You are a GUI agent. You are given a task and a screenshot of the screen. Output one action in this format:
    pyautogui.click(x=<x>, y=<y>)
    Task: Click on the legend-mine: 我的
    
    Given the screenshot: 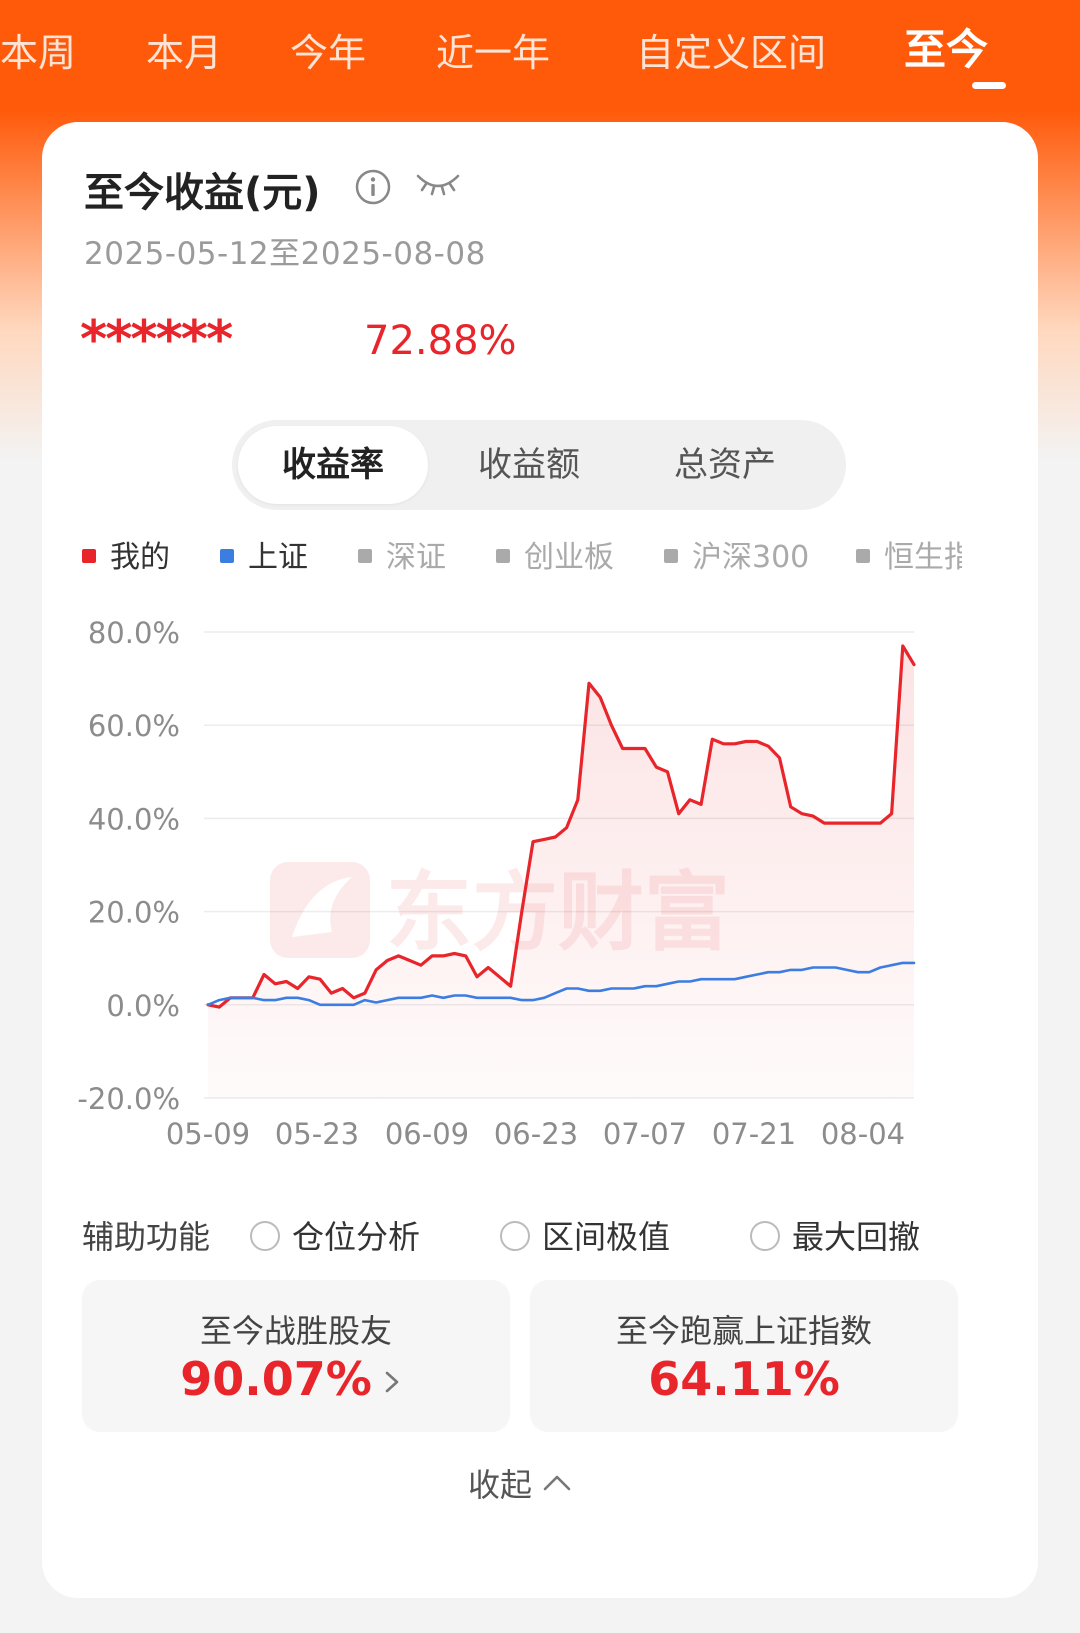 What is the action you would take?
    pyautogui.click(x=126, y=554)
    